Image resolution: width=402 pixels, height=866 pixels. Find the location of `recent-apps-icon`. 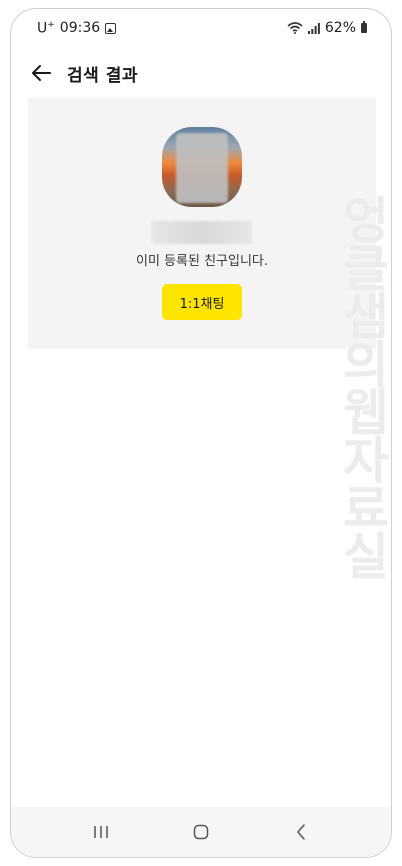

recent-apps-icon is located at coordinates (101, 832).